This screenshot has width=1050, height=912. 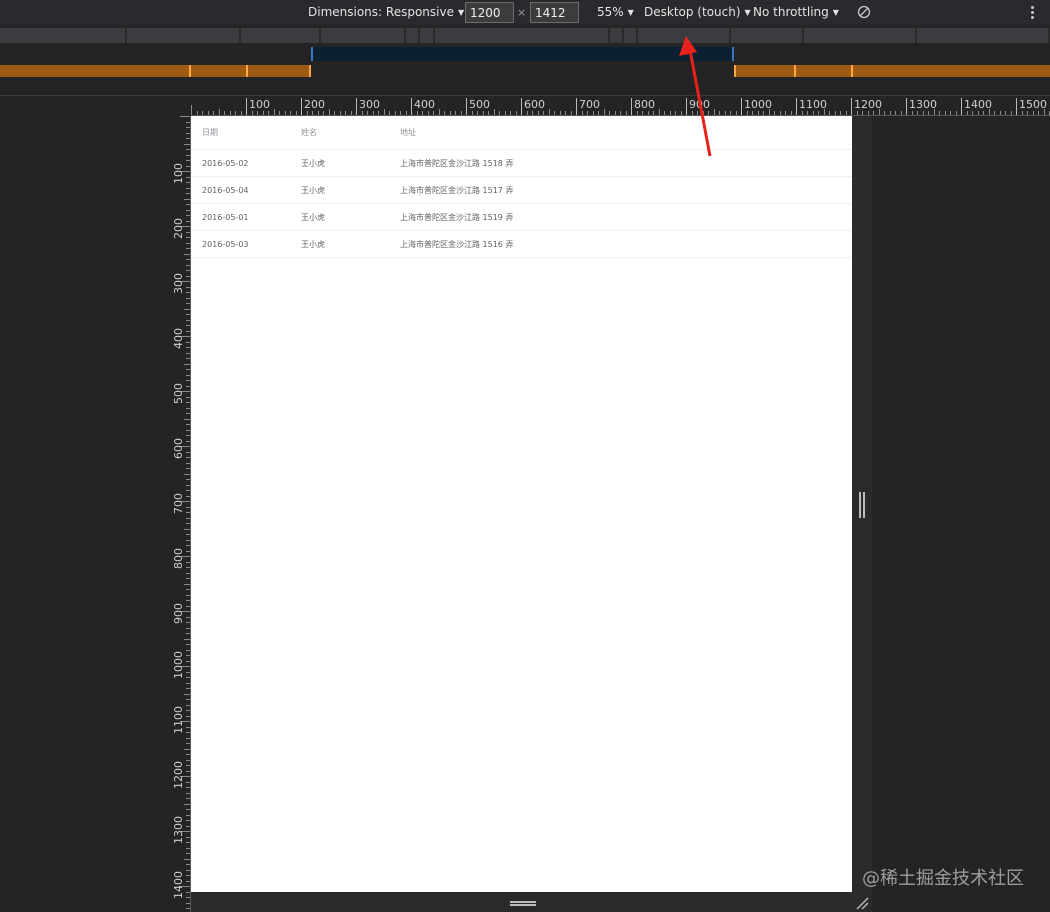 I want to click on ruler-label: 400, so click(x=423, y=106).